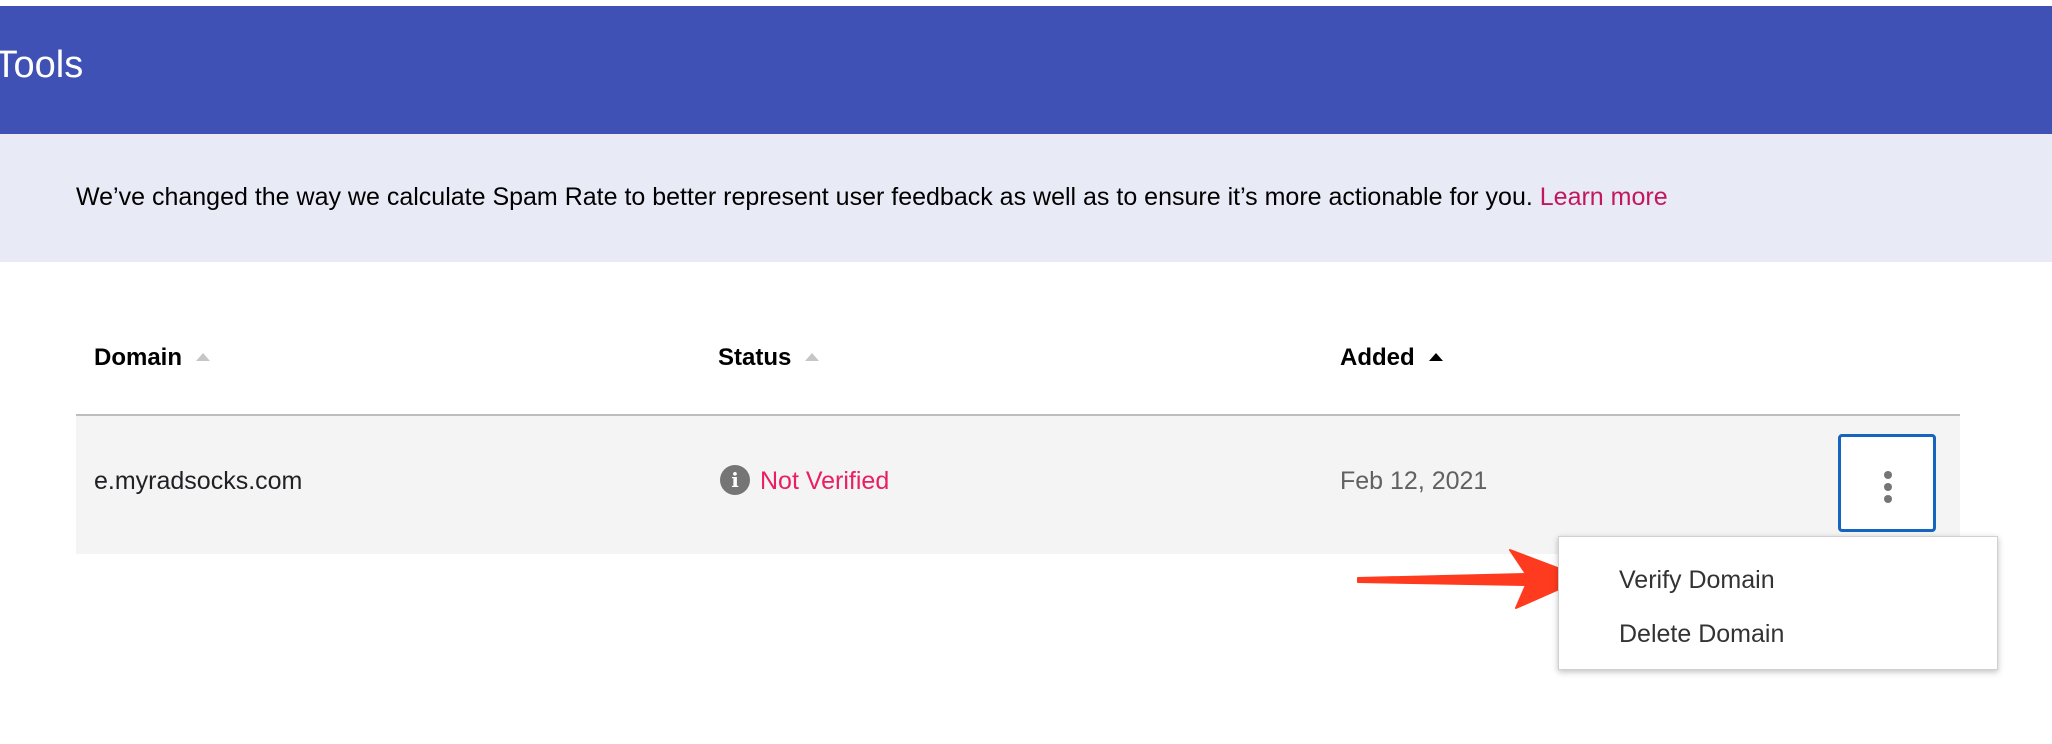 The width and height of the screenshot is (2052, 744). What do you see at coordinates (1778, 603) in the screenshot?
I see `row-actions-menu: Verify Domain Delete Domain` at bounding box center [1778, 603].